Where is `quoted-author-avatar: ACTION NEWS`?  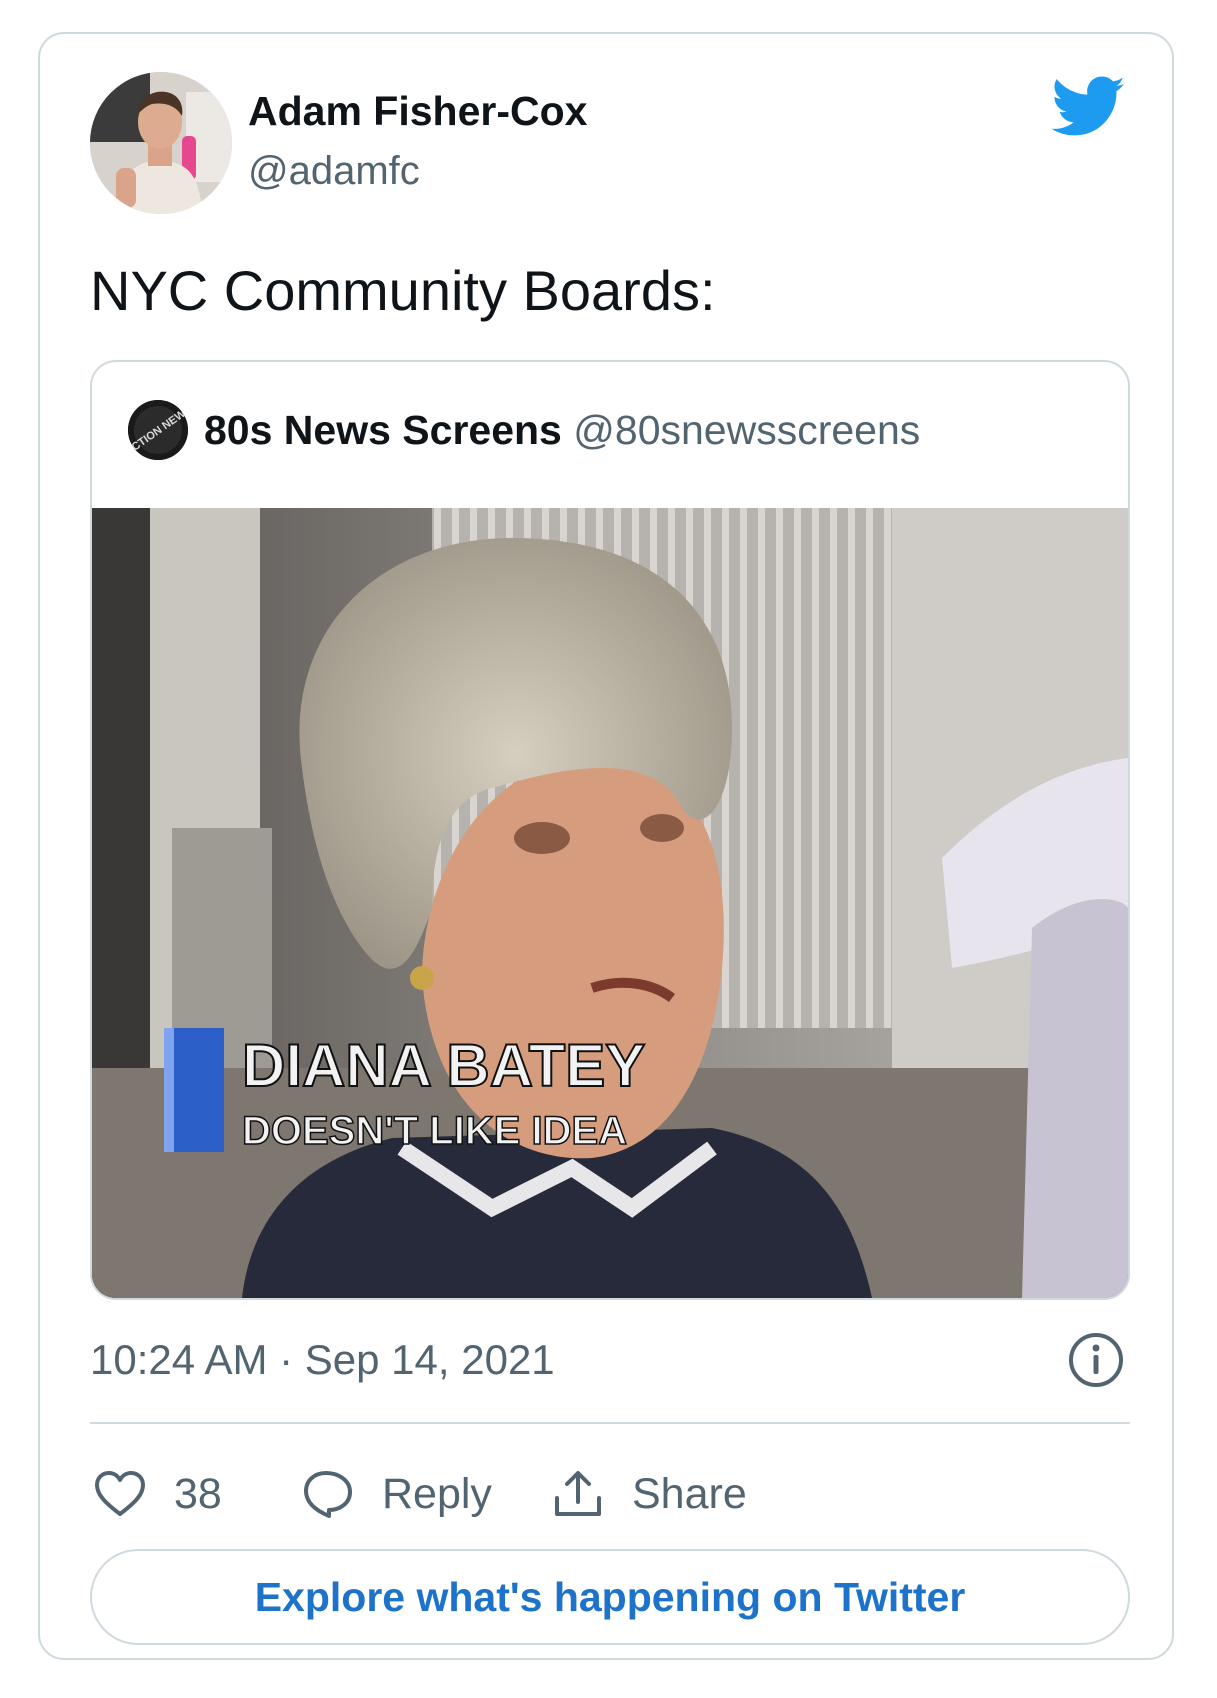 quoted-author-avatar: ACTION NEWS is located at coordinates (158, 430).